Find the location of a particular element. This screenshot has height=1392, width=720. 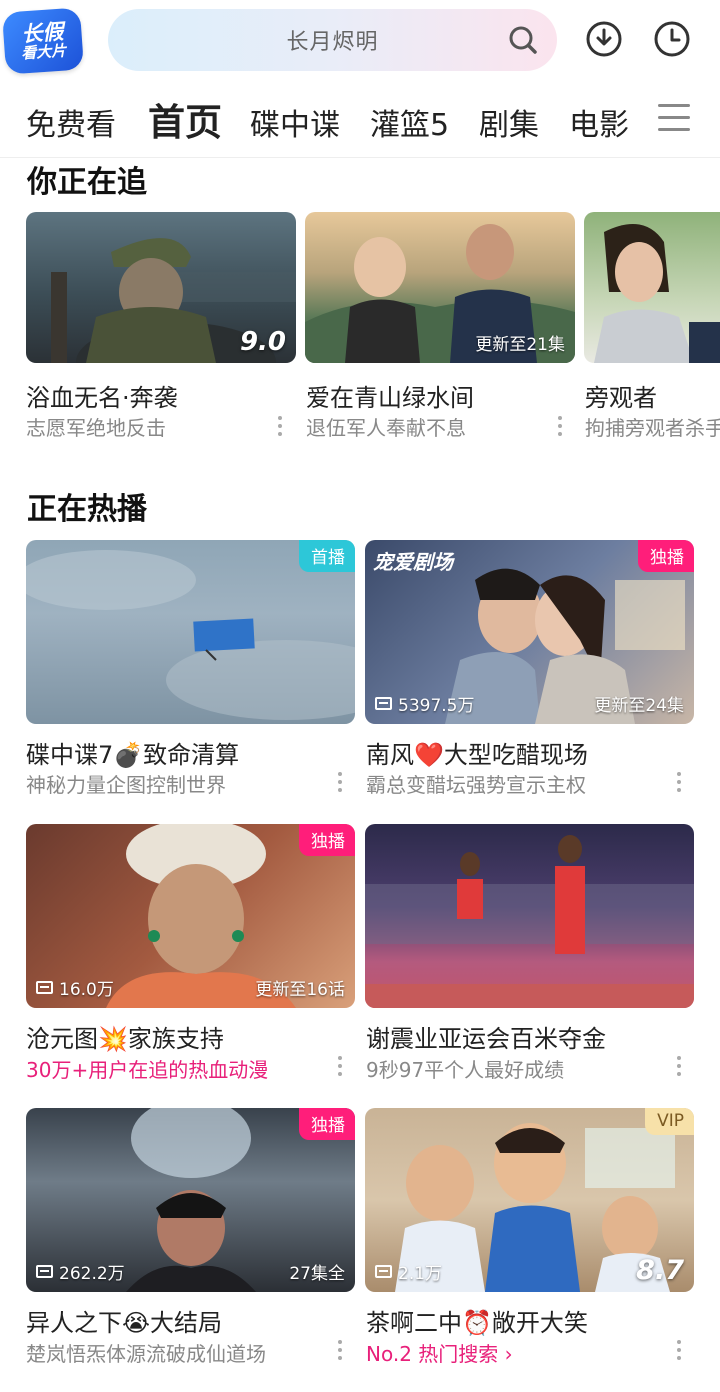

following-card-2: 更新至21集 is located at coordinates (440, 287).